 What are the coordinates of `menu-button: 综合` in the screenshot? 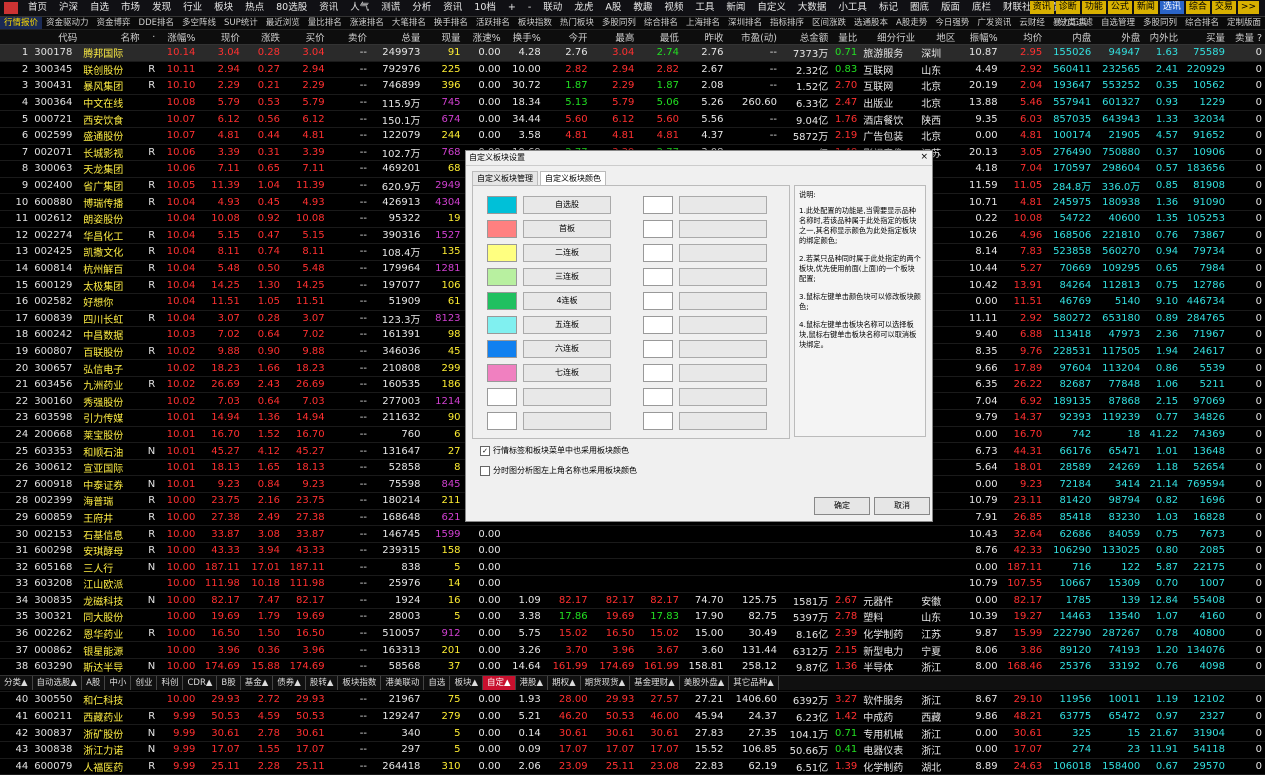 It's located at (1197, 7).